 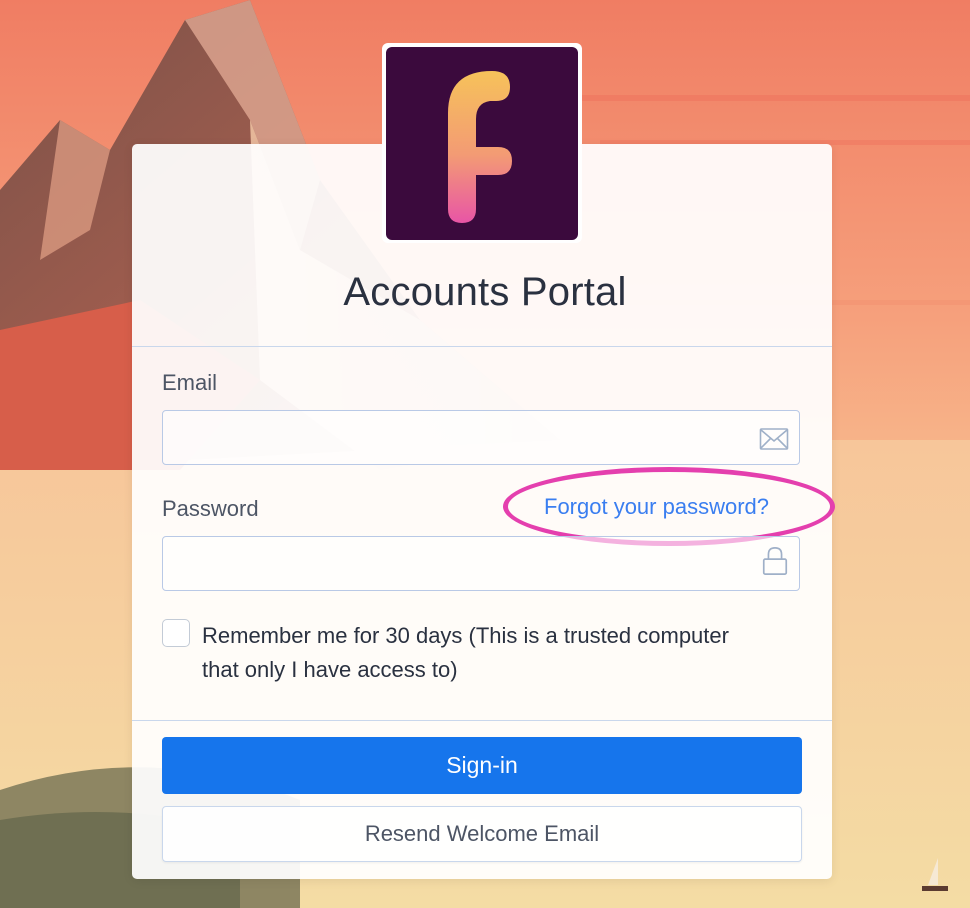 I want to click on email-label: Email, so click(x=190, y=382).